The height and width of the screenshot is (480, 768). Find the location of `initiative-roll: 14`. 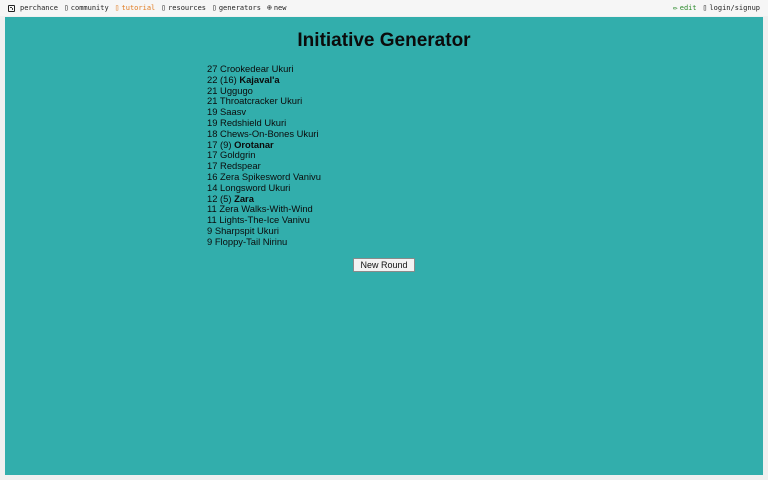

initiative-roll: 14 is located at coordinates (212, 187).